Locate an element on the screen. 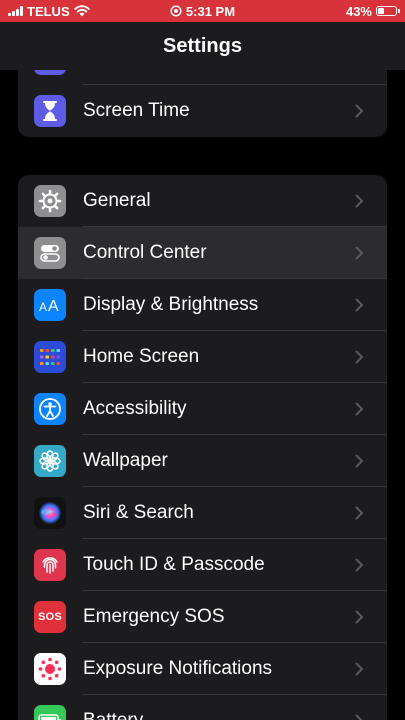 Image resolution: width=405 pixels, height=720 pixels. settings-row-general: General is located at coordinates (202, 201).